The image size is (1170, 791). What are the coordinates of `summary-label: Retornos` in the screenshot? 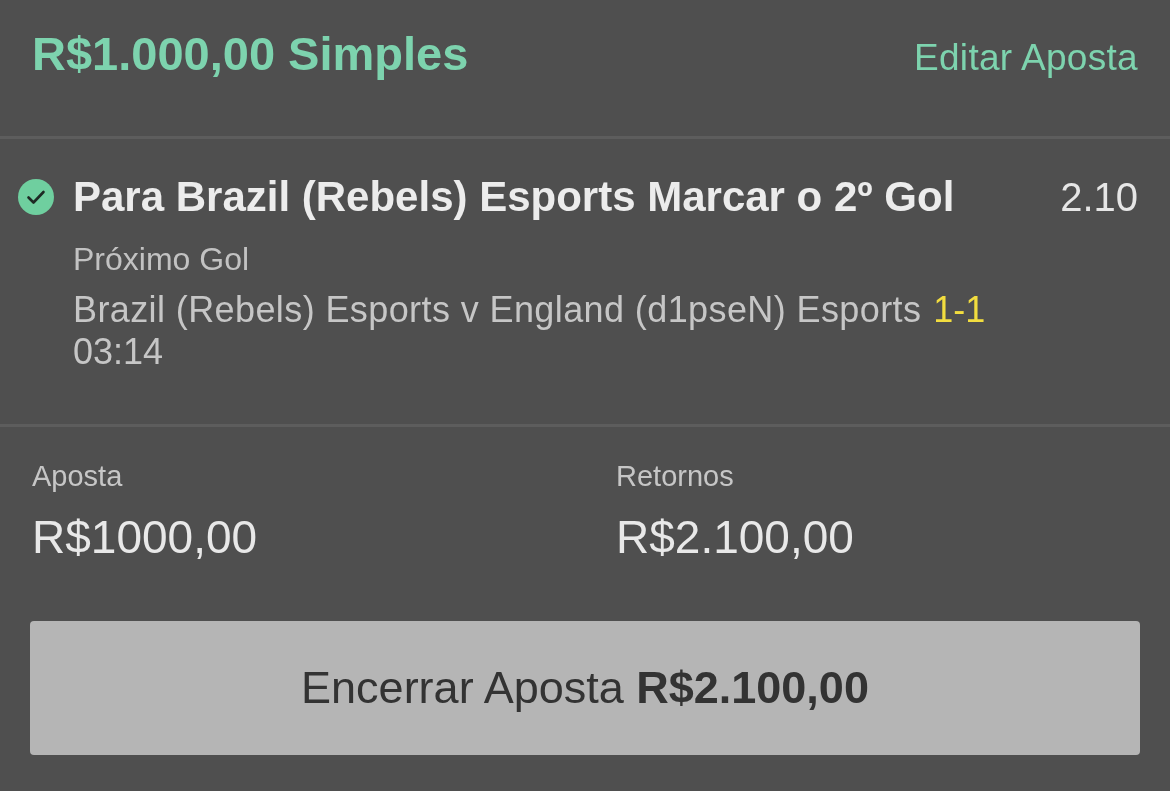 It's located at (675, 476).